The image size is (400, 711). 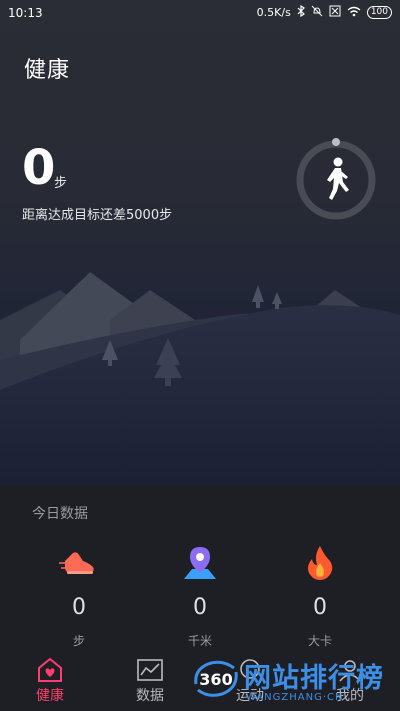 I want to click on stat-calories-unit: 大卡, so click(x=319, y=641).